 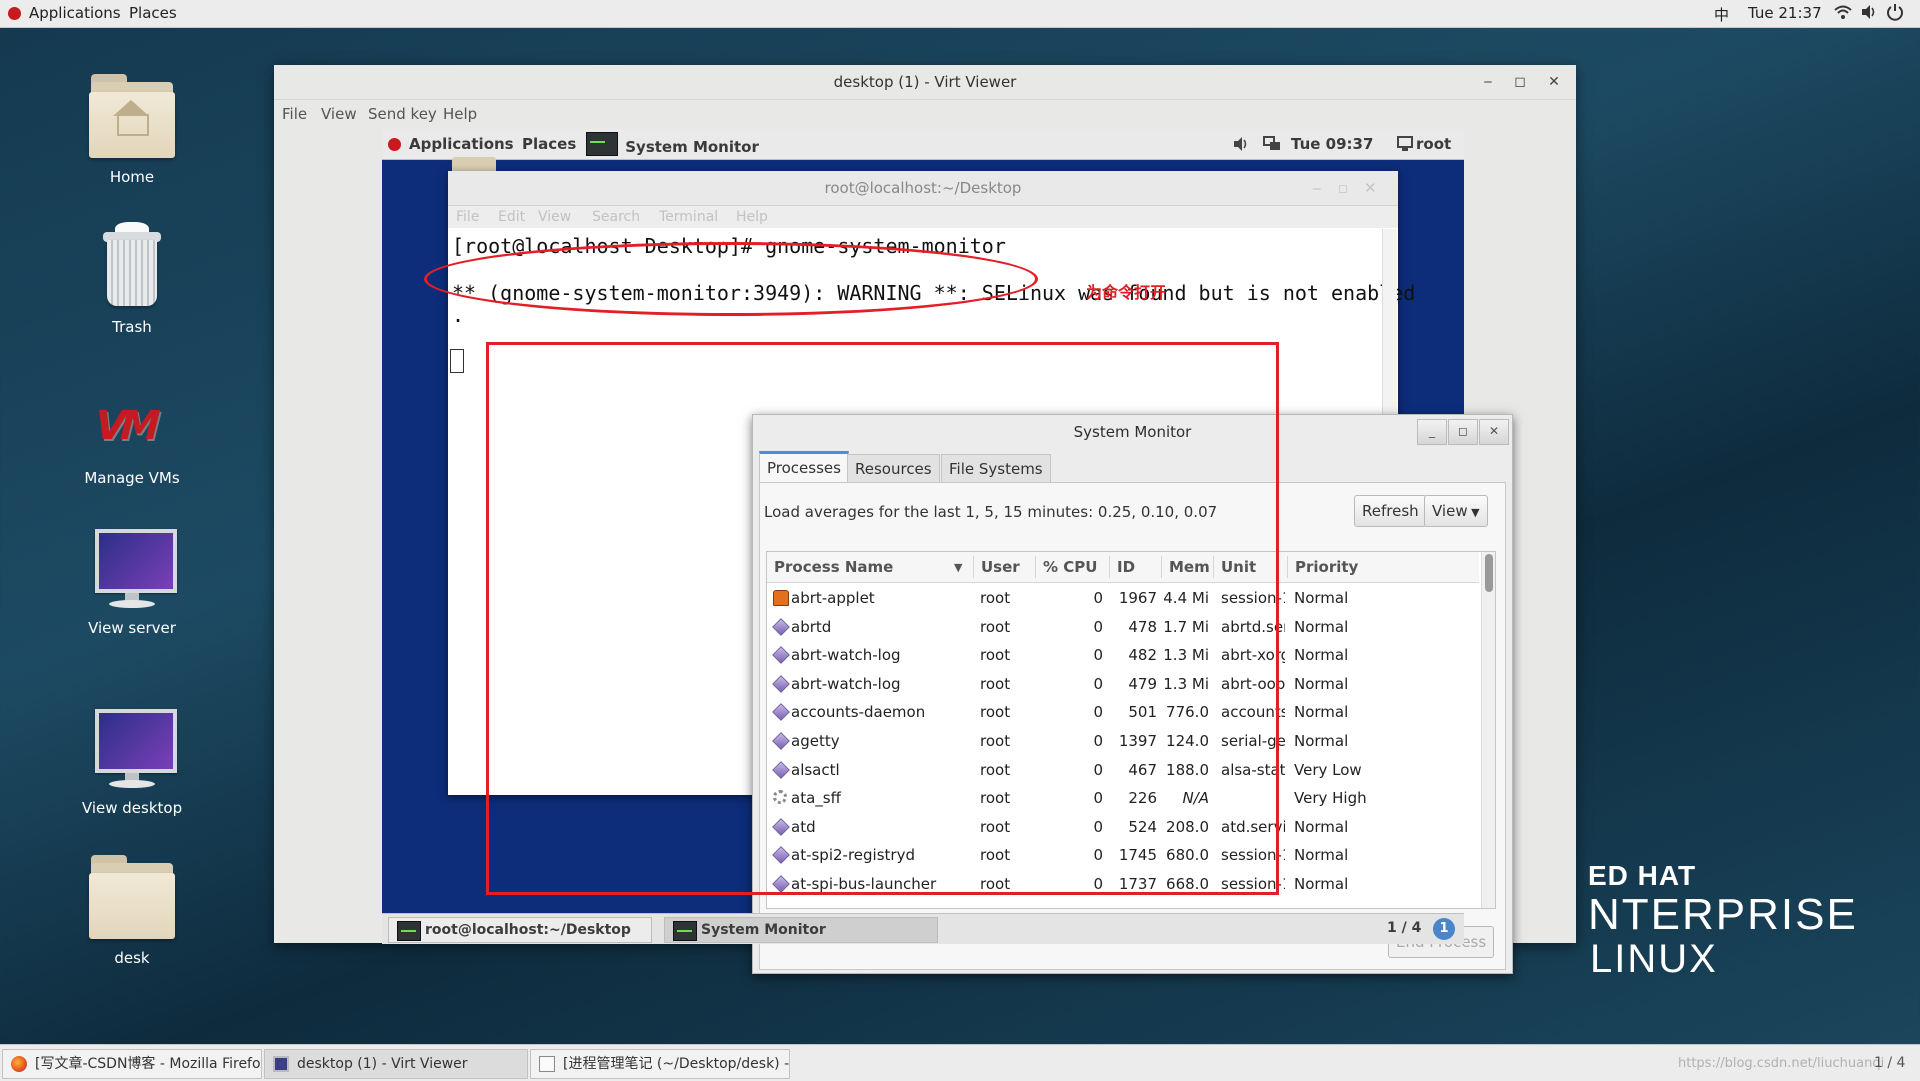 What do you see at coordinates (1370, 188) in the screenshot?
I see `terminal-close-button: ✕` at bounding box center [1370, 188].